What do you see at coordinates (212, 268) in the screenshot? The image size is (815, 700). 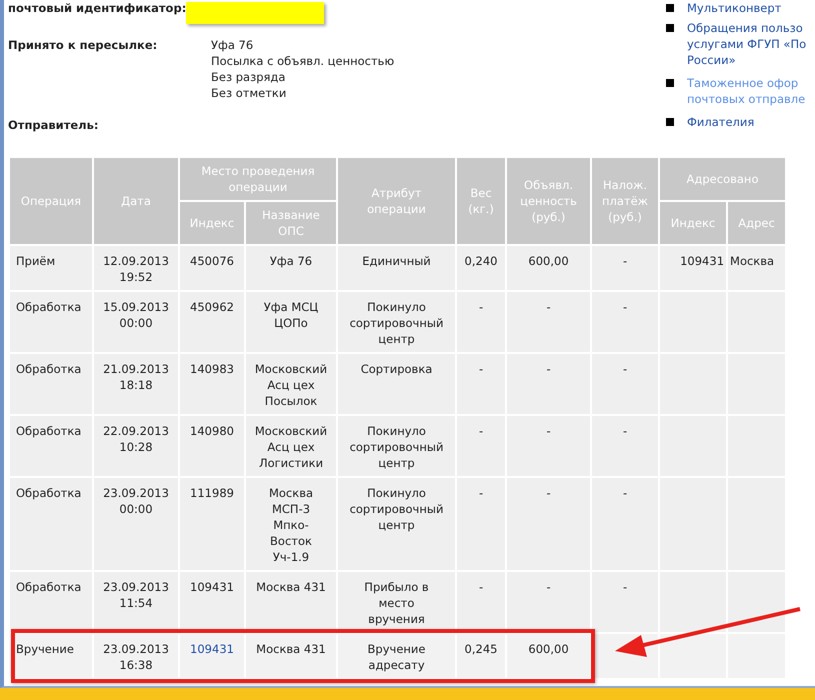 I see `table-cell: 450076` at bounding box center [212, 268].